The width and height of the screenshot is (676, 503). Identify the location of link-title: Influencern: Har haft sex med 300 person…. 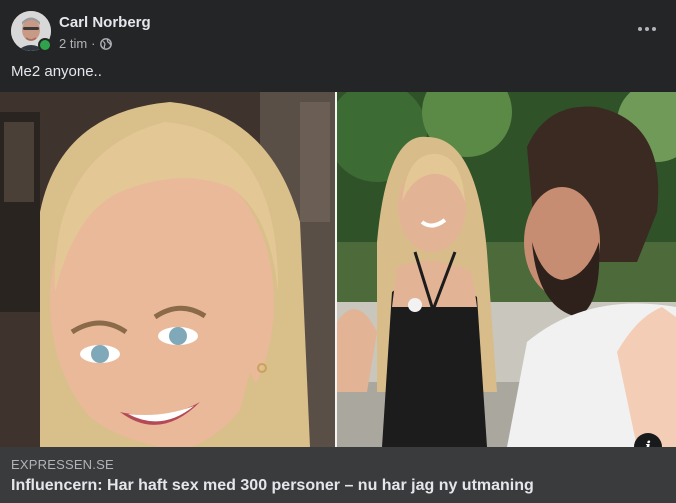
(272, 486).